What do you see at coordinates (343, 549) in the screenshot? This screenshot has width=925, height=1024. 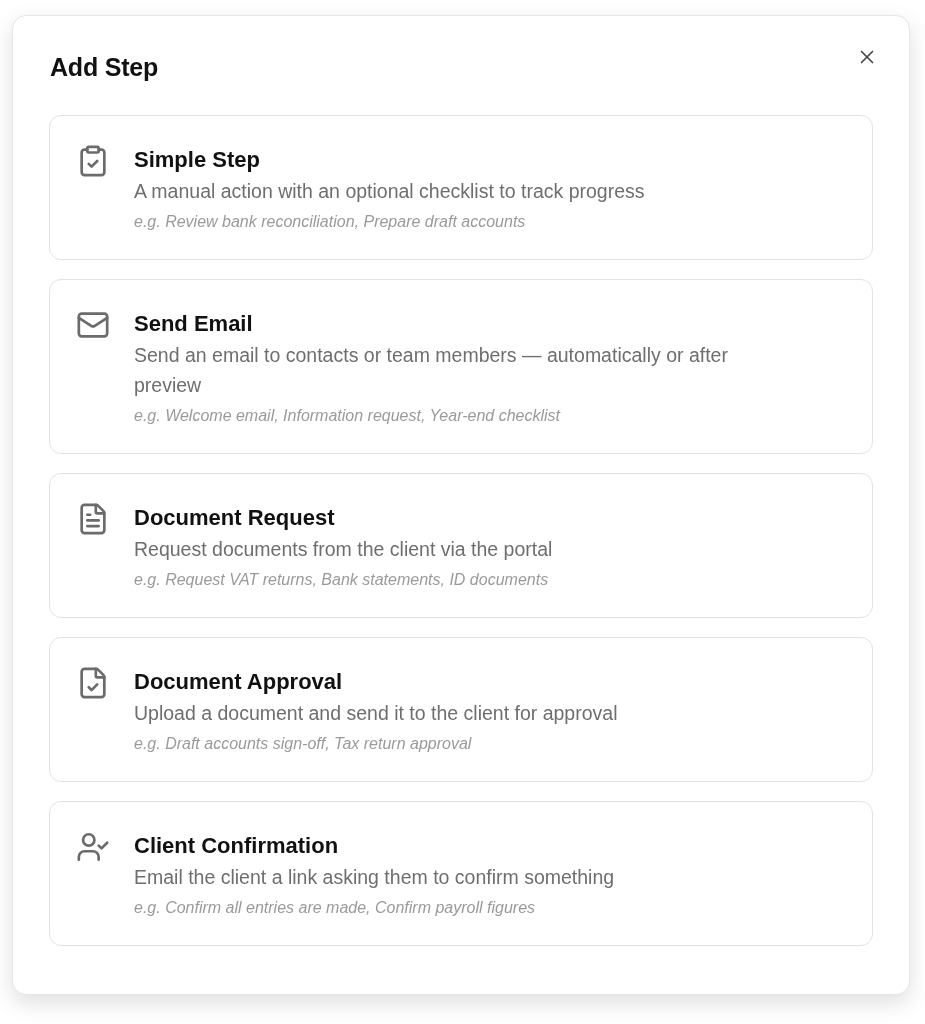 I see `step-description: Request documents from the client via the portal` at bounding box center [343, 549].